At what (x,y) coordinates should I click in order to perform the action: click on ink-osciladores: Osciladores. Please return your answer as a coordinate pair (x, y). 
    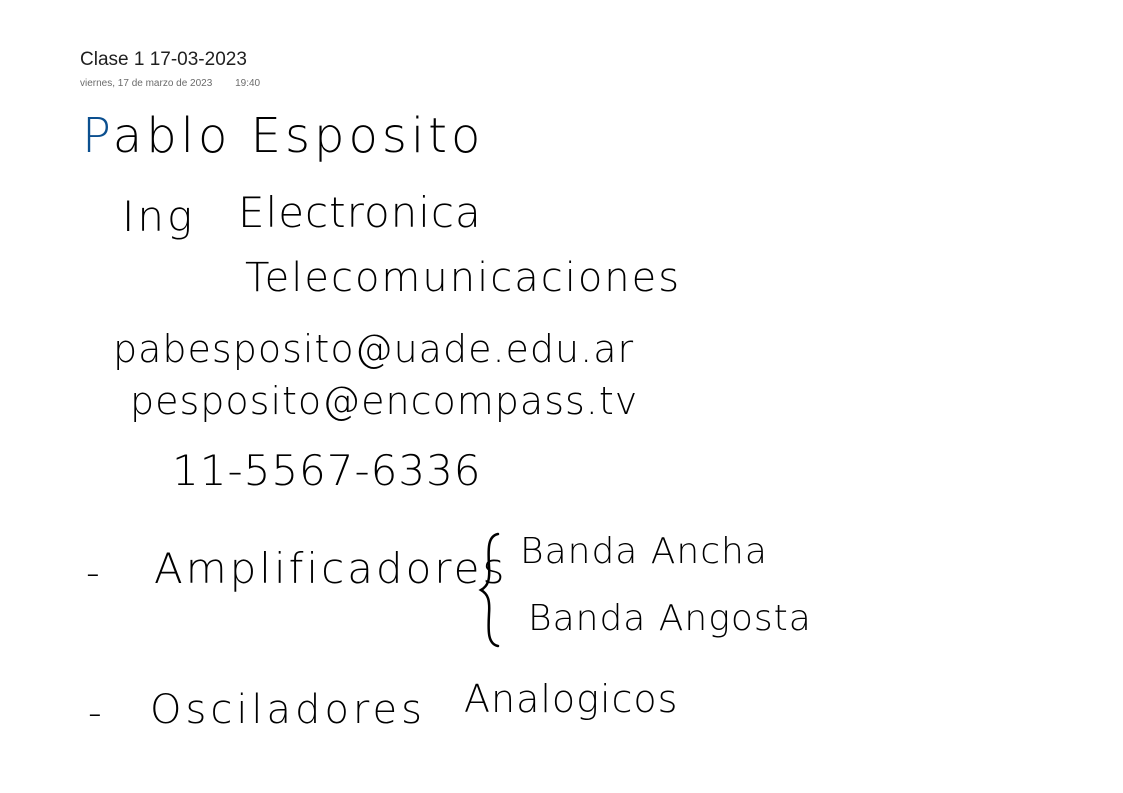
    Looking at the image, I should click on (288, 710).